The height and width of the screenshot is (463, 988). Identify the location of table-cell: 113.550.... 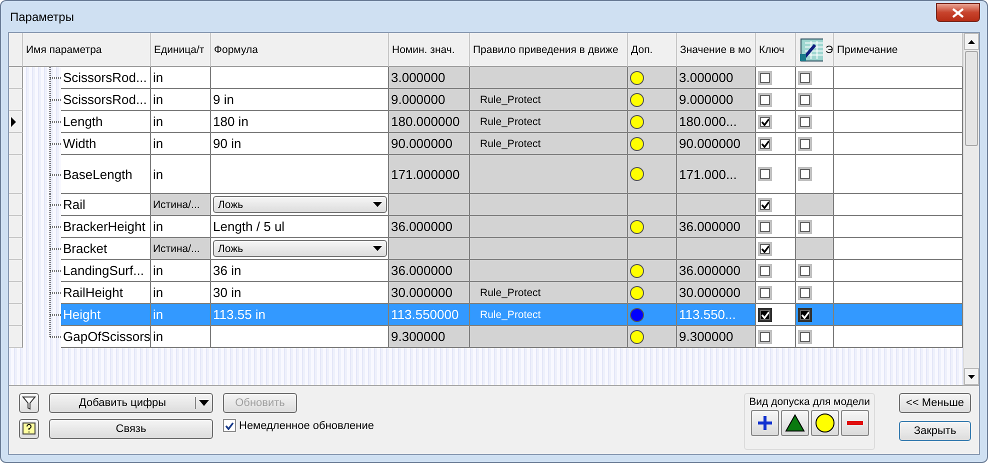
(716, 315).